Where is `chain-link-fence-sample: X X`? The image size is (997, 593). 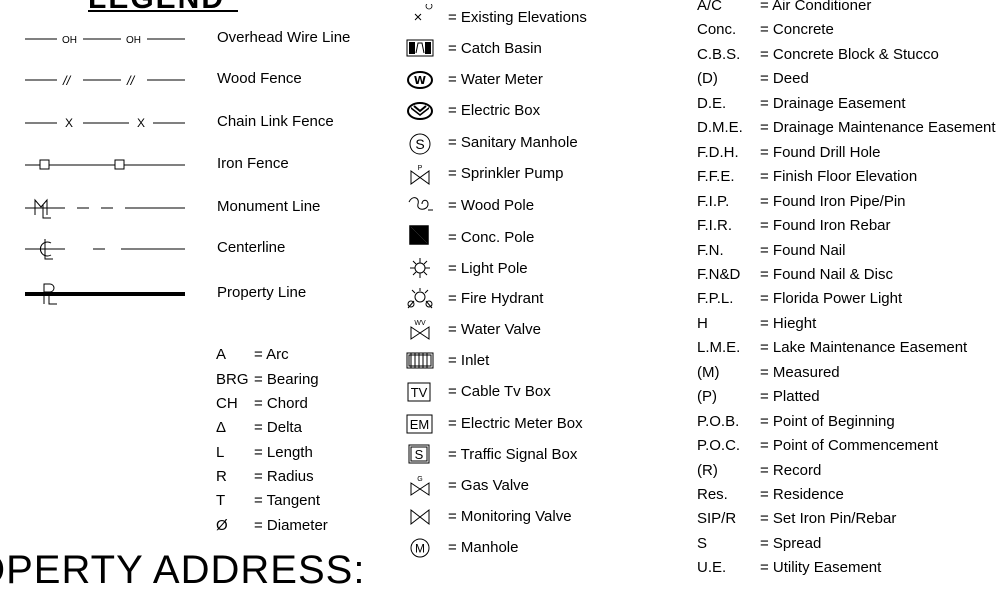
chain-link-fence-sample: X X is located at coordinates (105, 123).